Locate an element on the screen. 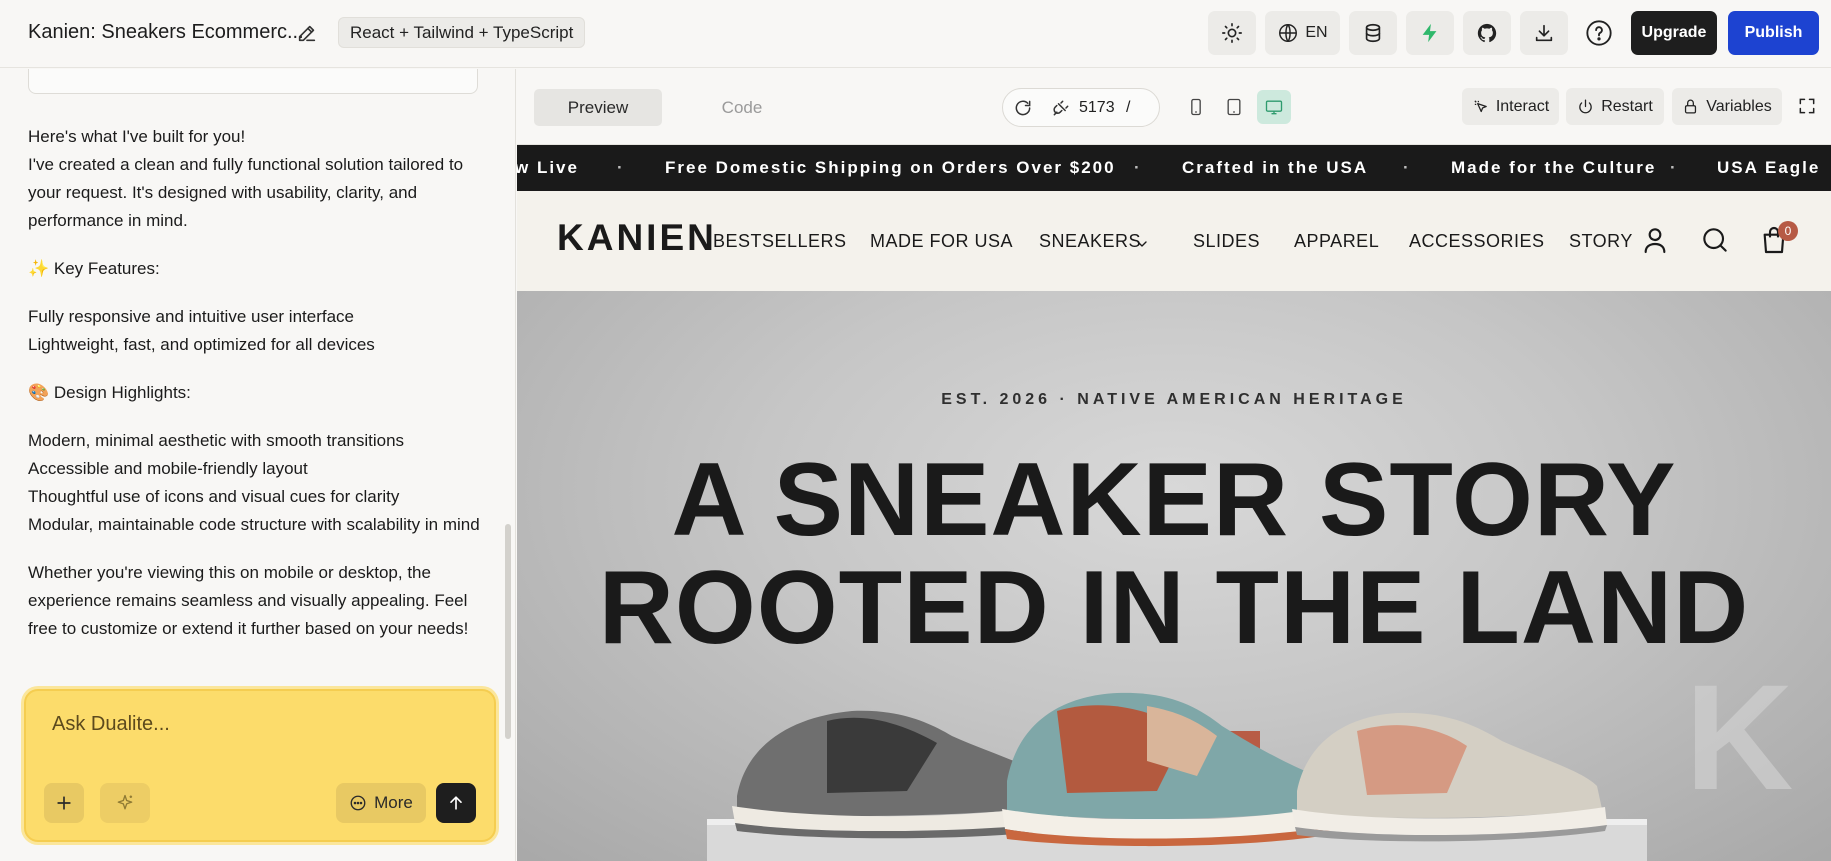 This screenshot has width=1831, height=861. supabase-button is located at coordinates (1430, 33).